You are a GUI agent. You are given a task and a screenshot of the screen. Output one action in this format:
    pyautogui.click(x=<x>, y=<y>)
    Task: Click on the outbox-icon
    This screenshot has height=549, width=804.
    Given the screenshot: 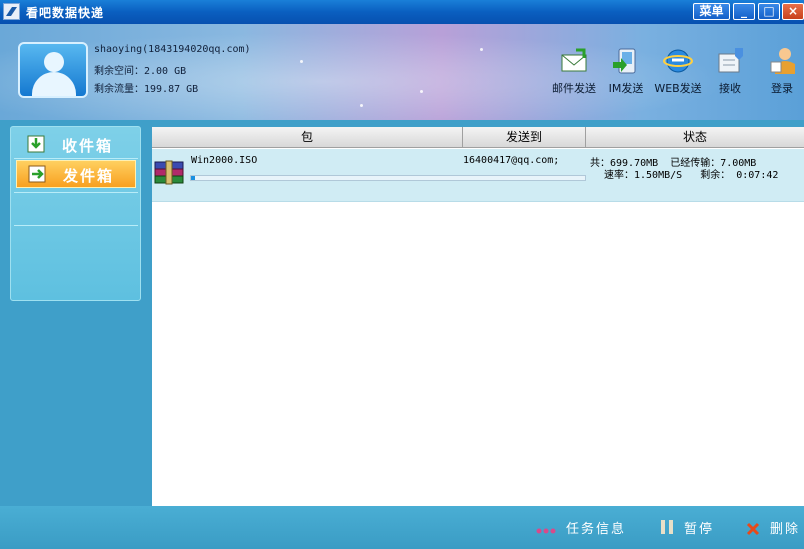 What is the action you would take?
    pyautogui.click(x=38, y=174)
    